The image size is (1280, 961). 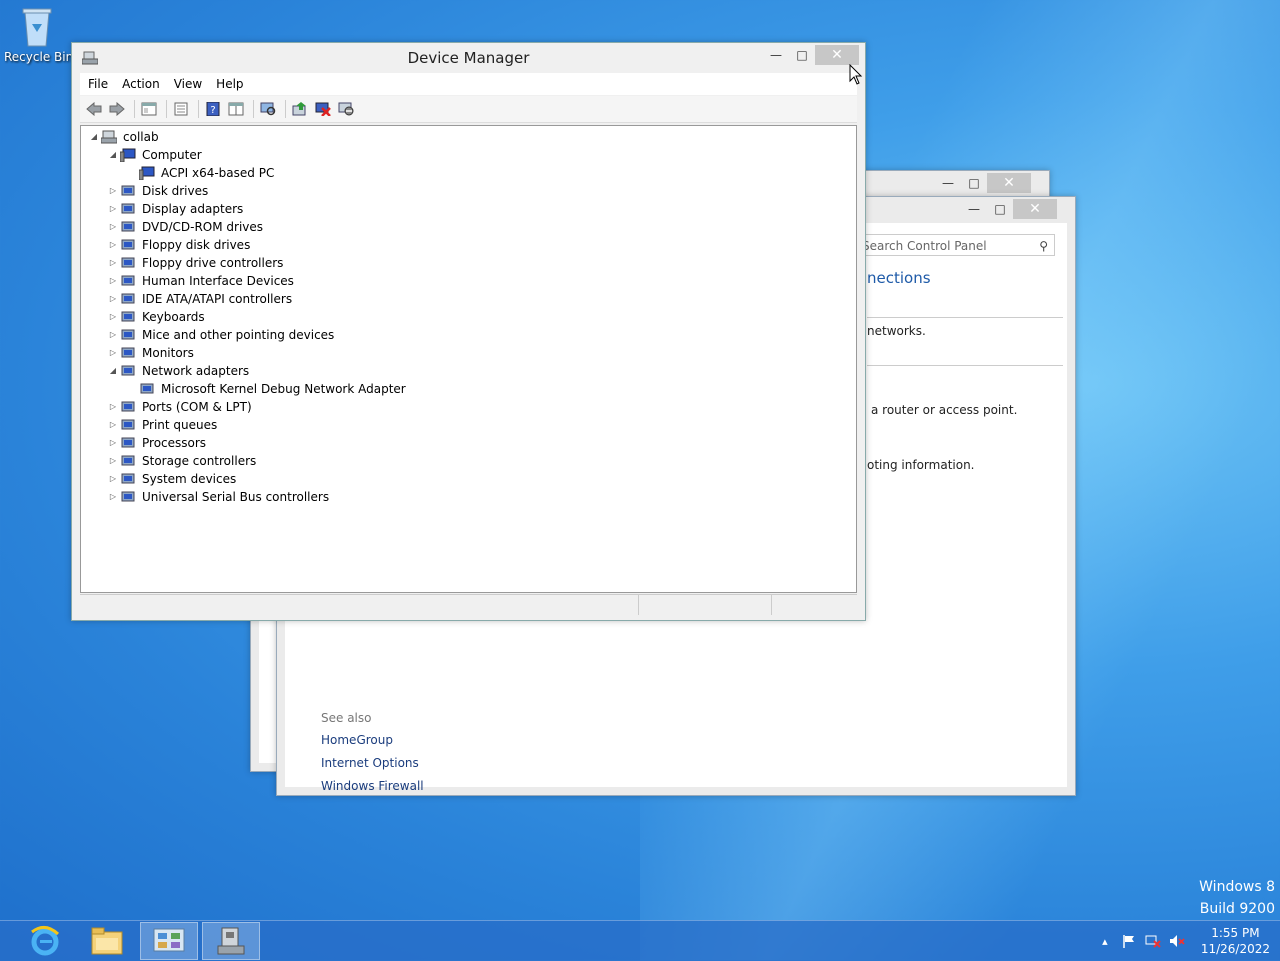 I want to click on tree-node-system-devices: ▷ System devices, so click(x=171, y=479).